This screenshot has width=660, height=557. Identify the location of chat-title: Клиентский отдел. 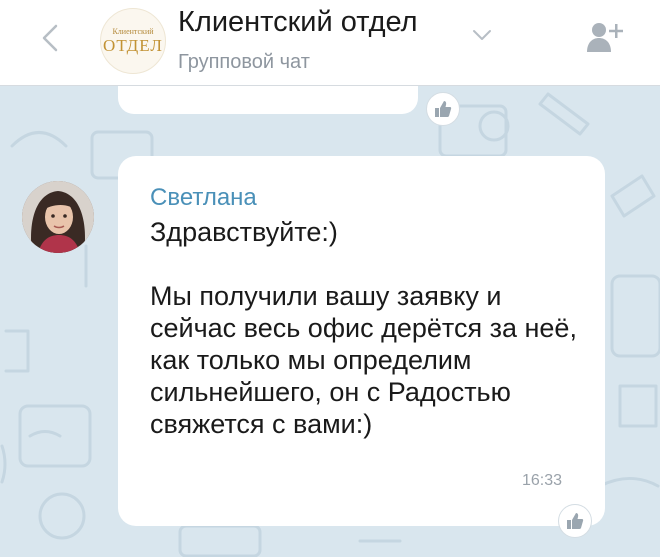
(298, 22).